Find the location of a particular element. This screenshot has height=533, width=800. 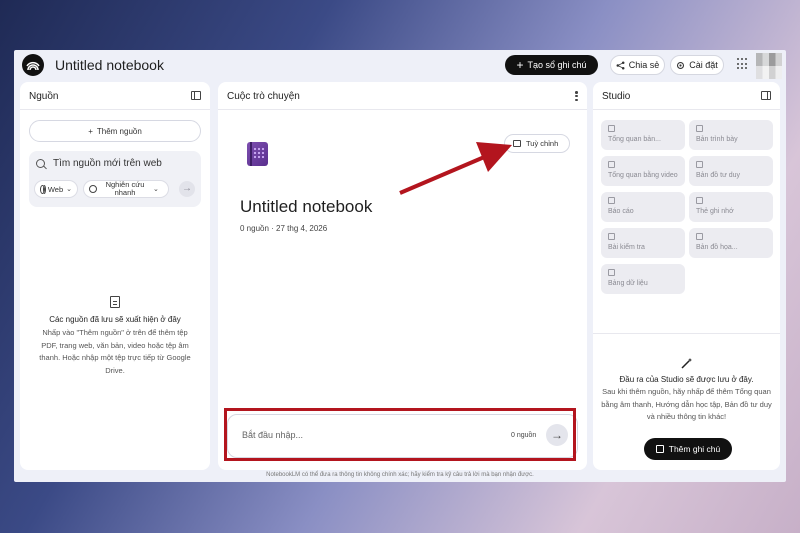

annotation-arrow is located at coordinates (455, 168).